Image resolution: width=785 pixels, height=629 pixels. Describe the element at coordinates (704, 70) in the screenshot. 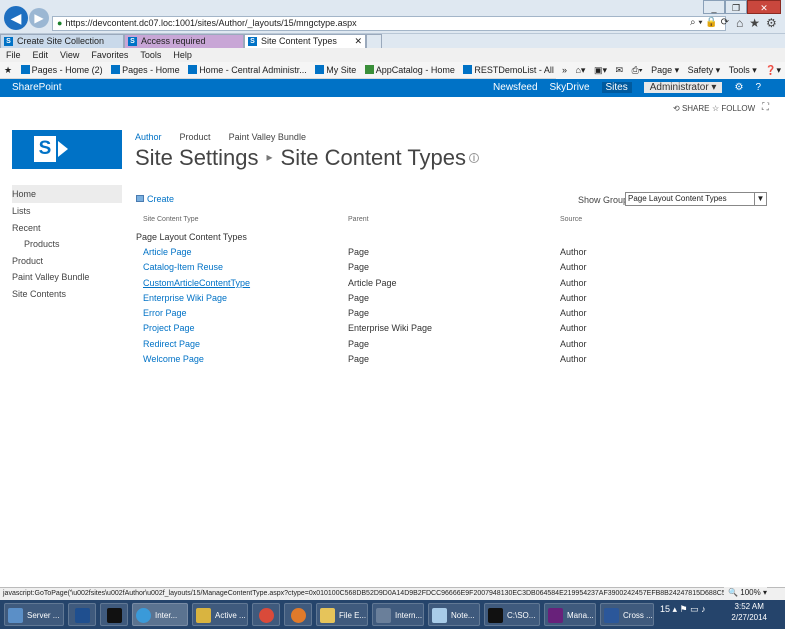

I see `safety-menu: Safety ▾` at that location.